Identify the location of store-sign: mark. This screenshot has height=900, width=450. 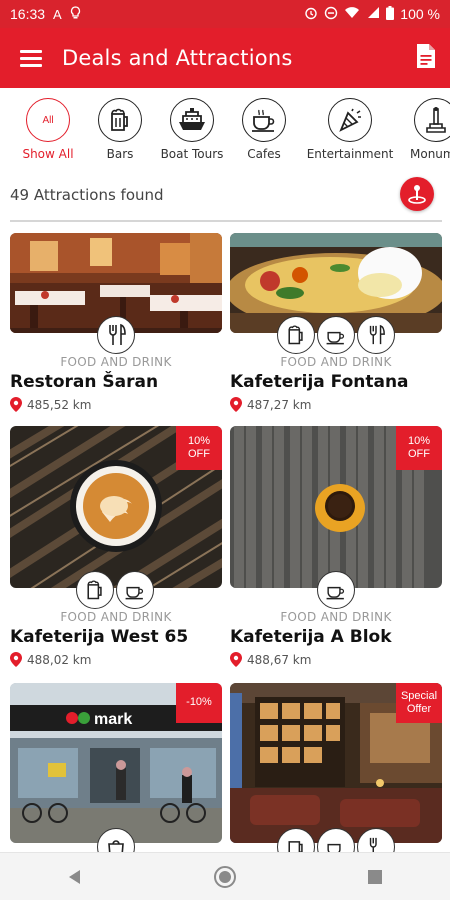
(113, 719).